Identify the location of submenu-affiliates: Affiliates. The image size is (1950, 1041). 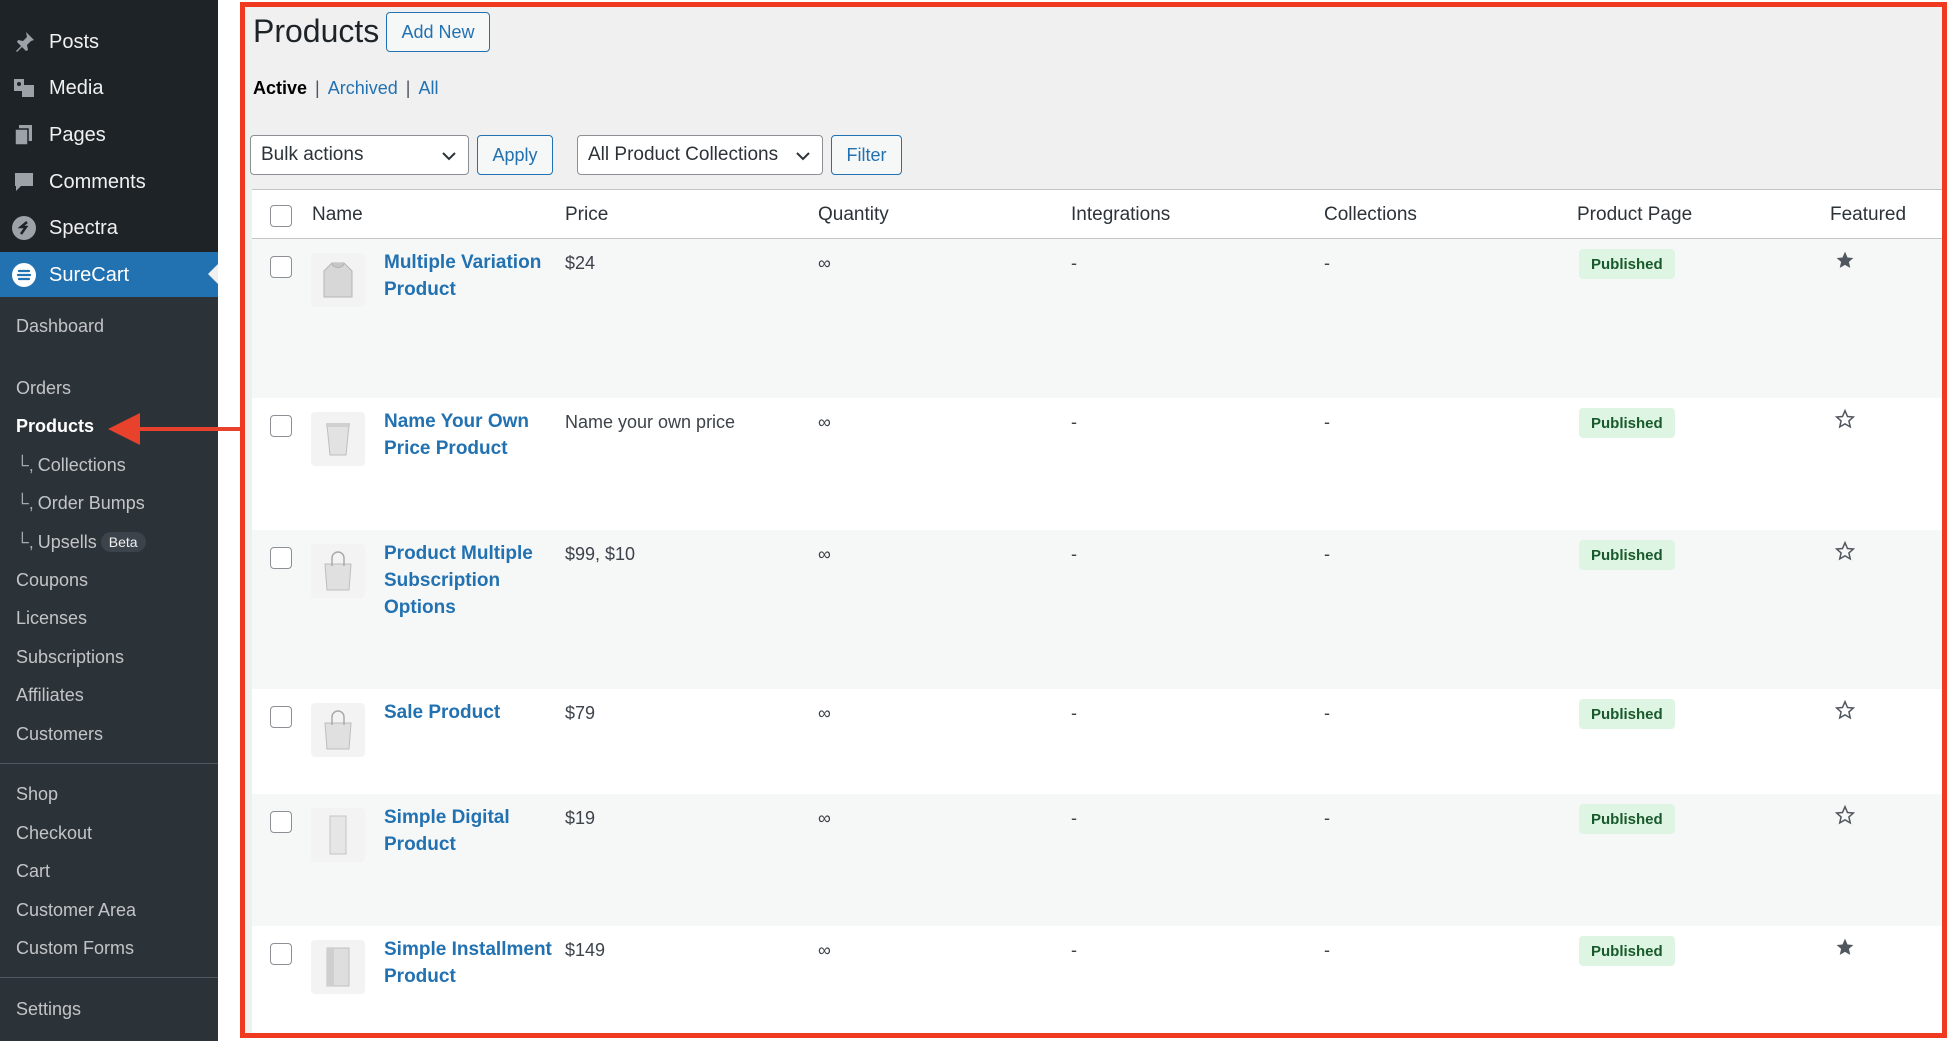
(50, 695).